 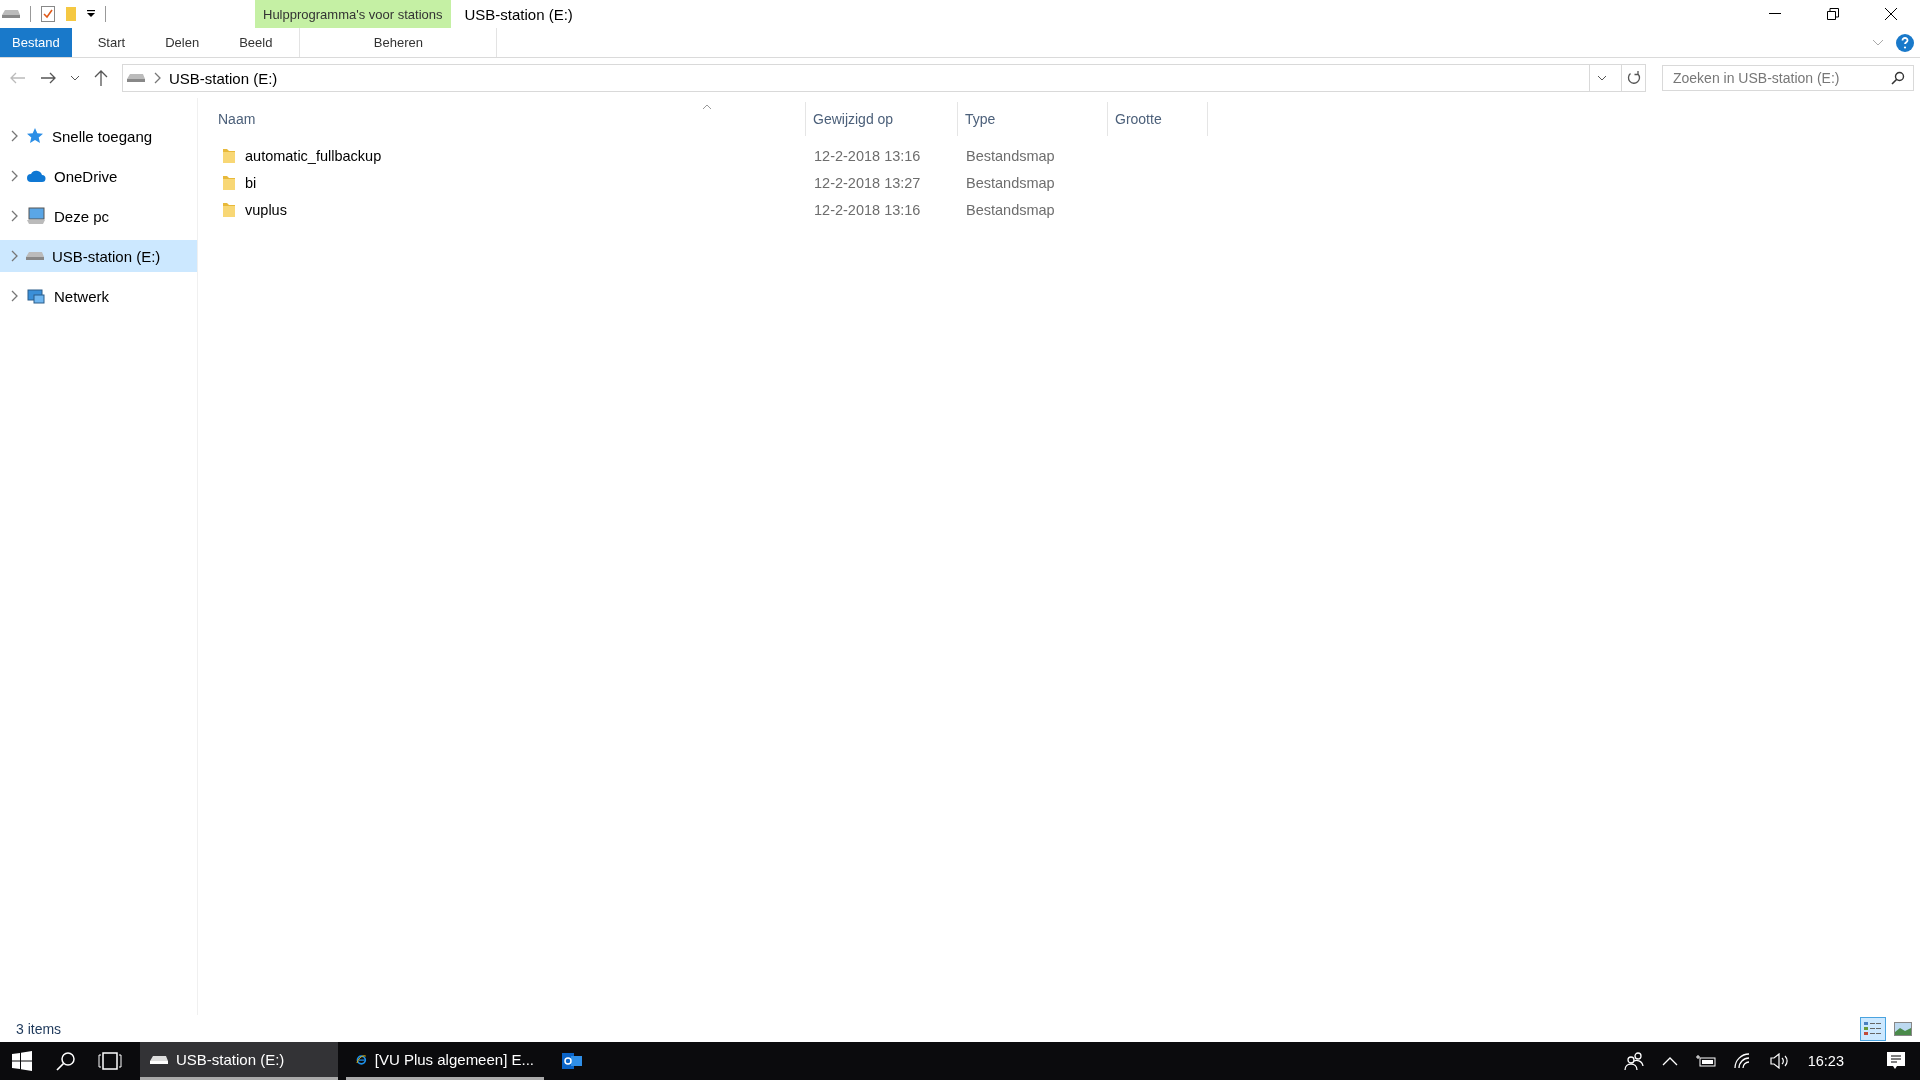 I want to click on mail-icon, so click(x=572, y=1061).